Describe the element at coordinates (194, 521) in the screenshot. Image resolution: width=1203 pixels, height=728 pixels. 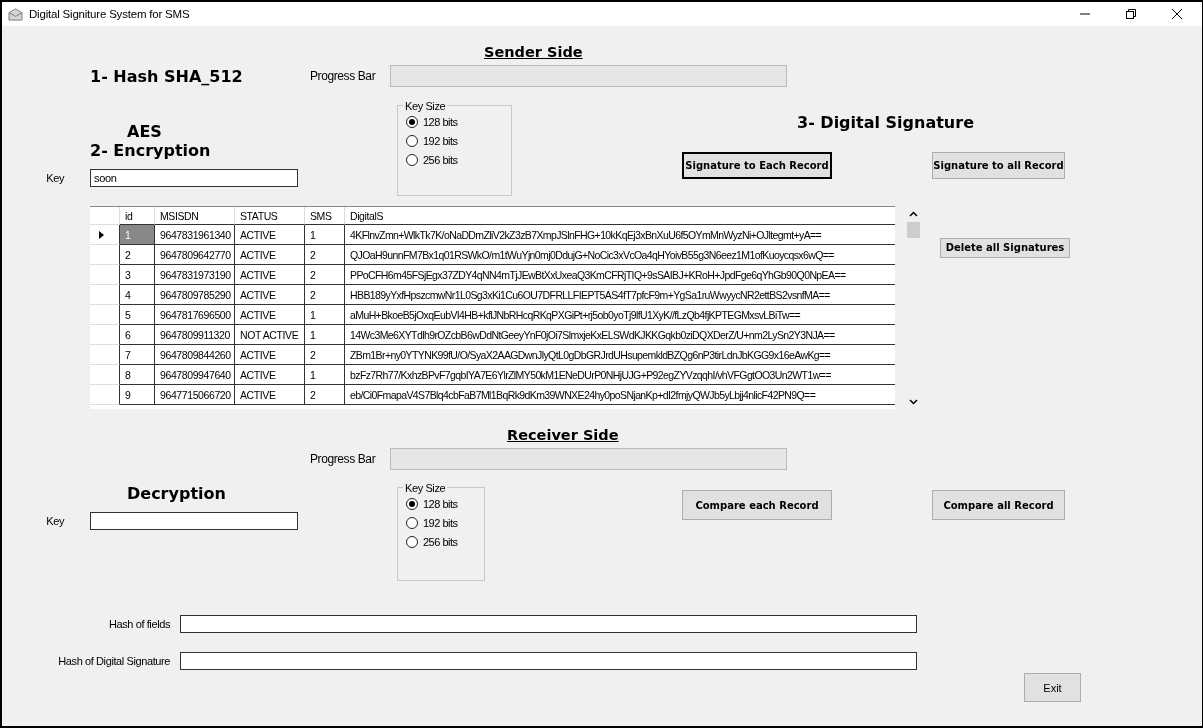
I see `key-field` at that location.